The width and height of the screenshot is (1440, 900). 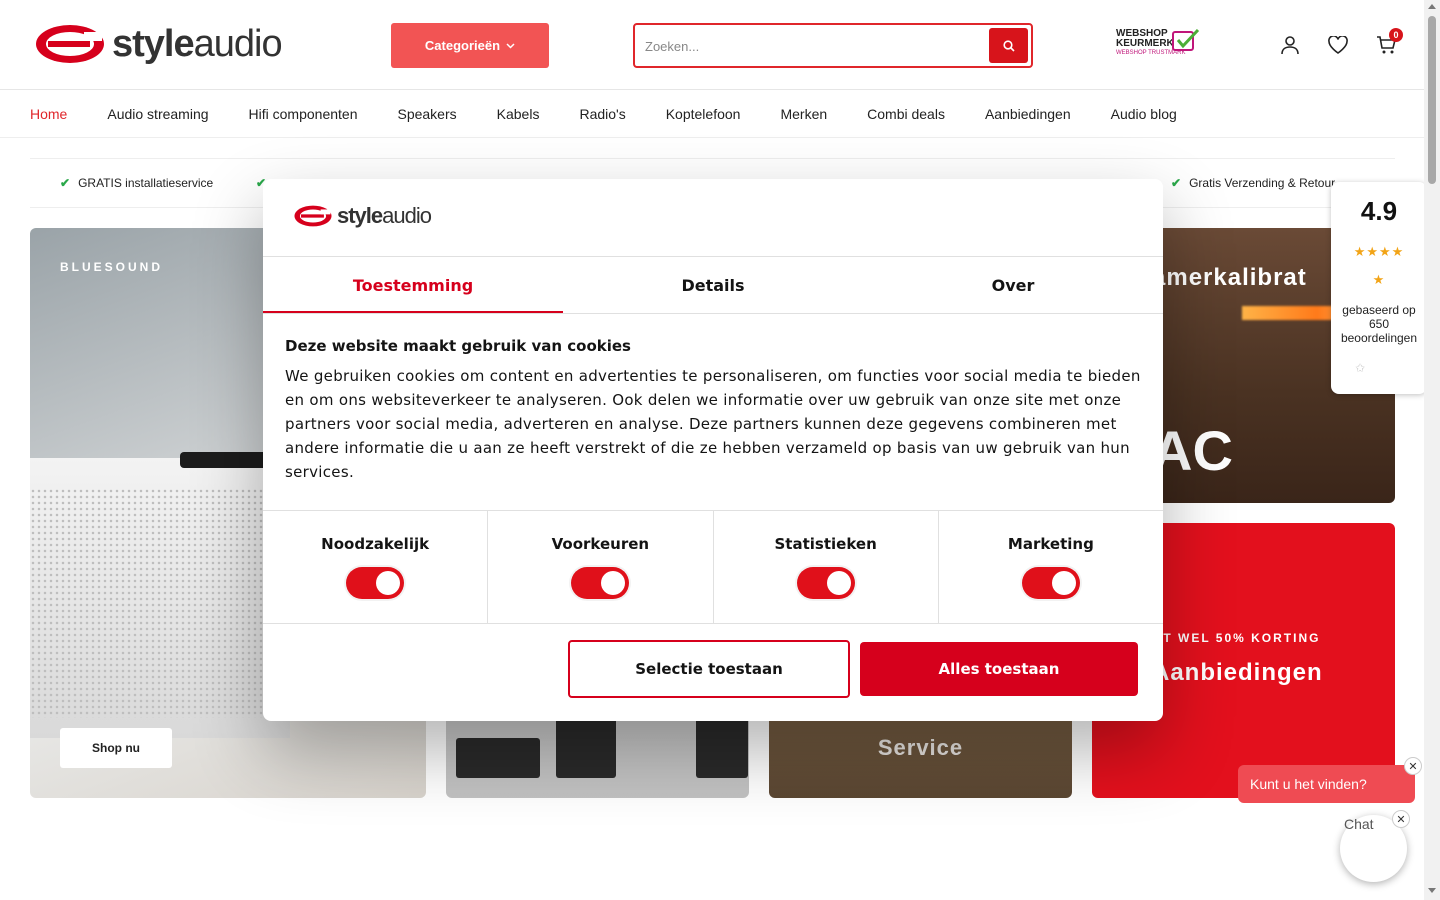 What do you see at coordinates (713, 313) in the screenshot?
I see `divider` at bounding box center [713, 313].